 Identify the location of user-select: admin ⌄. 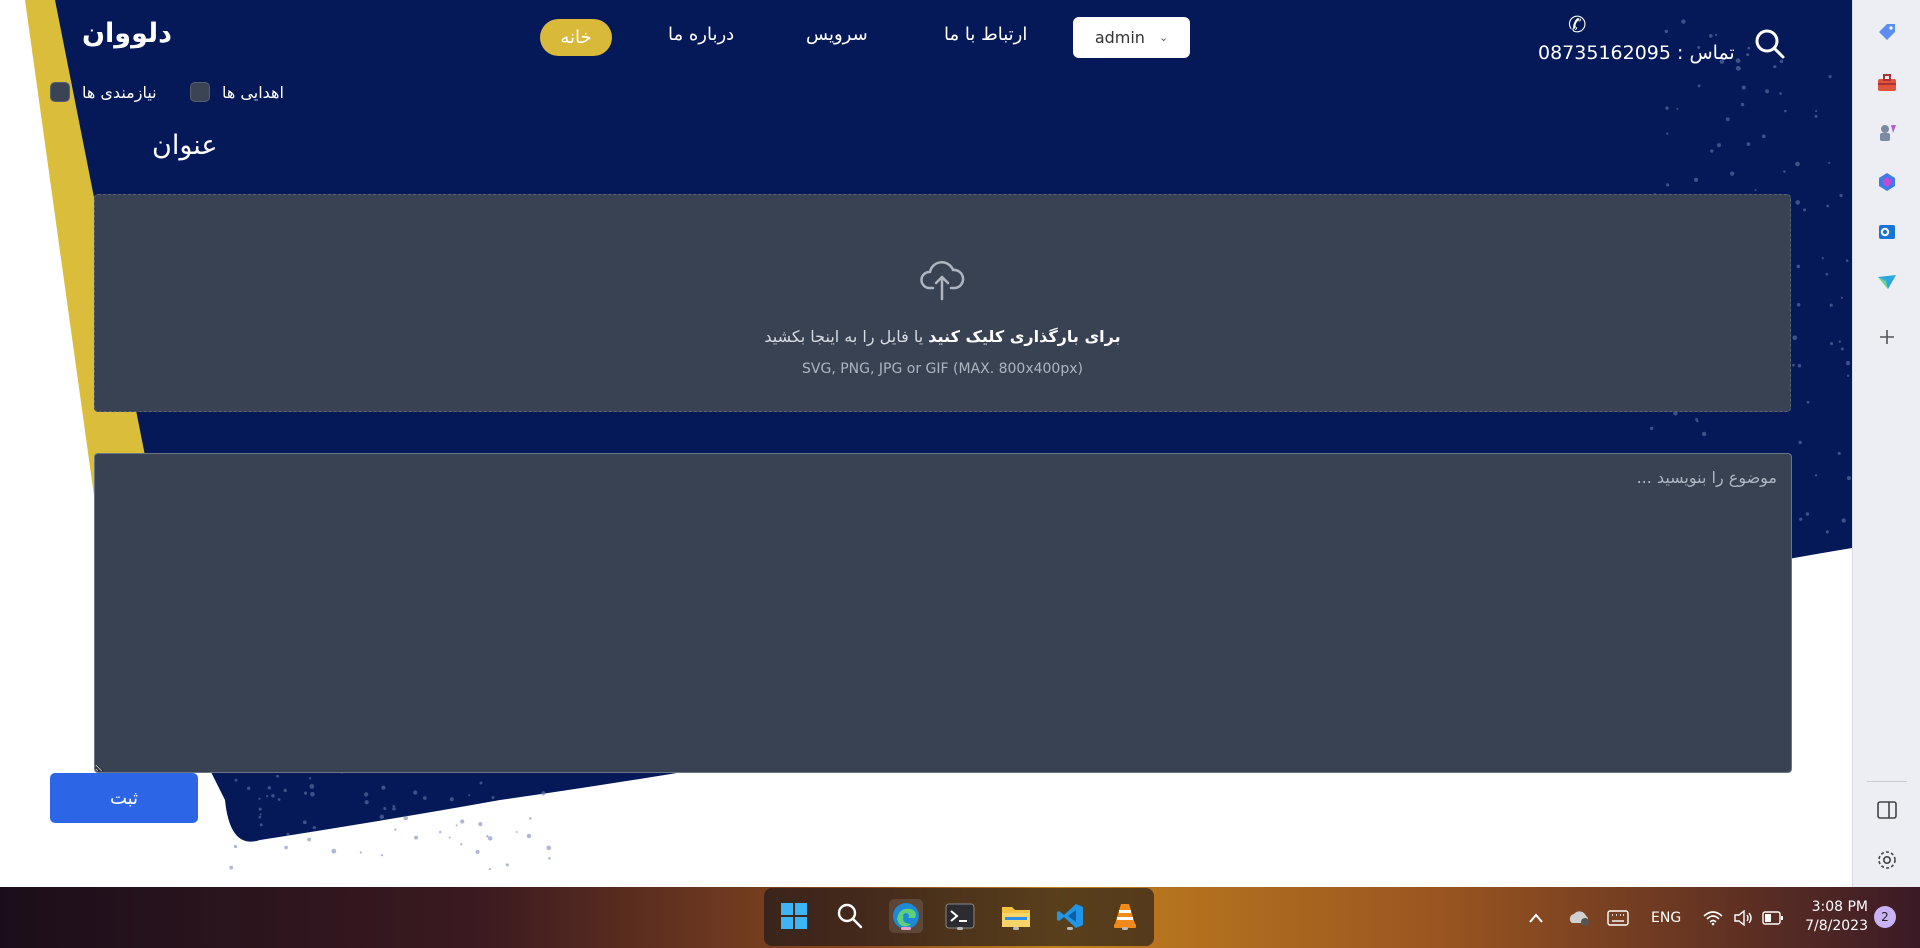
(1131, 37).